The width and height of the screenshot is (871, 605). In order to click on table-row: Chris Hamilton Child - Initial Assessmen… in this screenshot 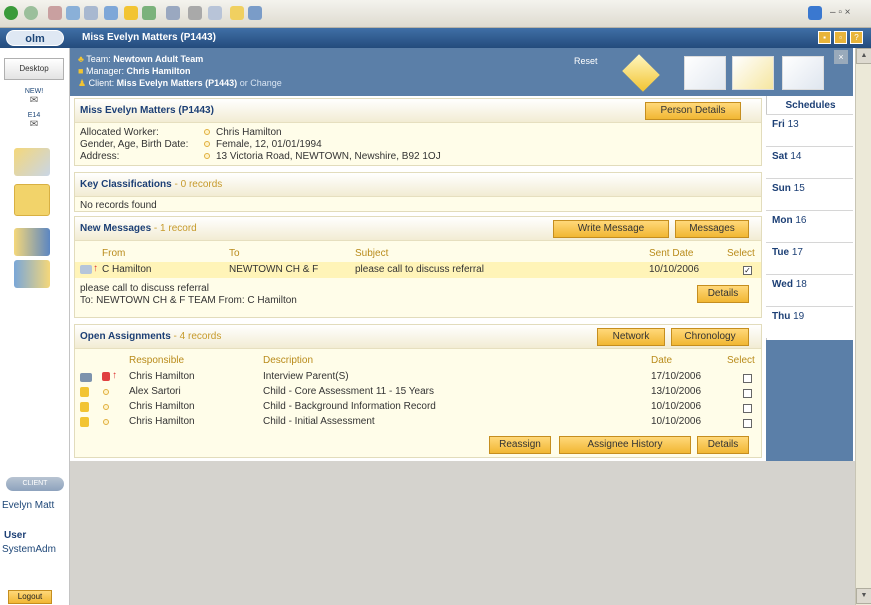, I will do `click(418, 422)`.